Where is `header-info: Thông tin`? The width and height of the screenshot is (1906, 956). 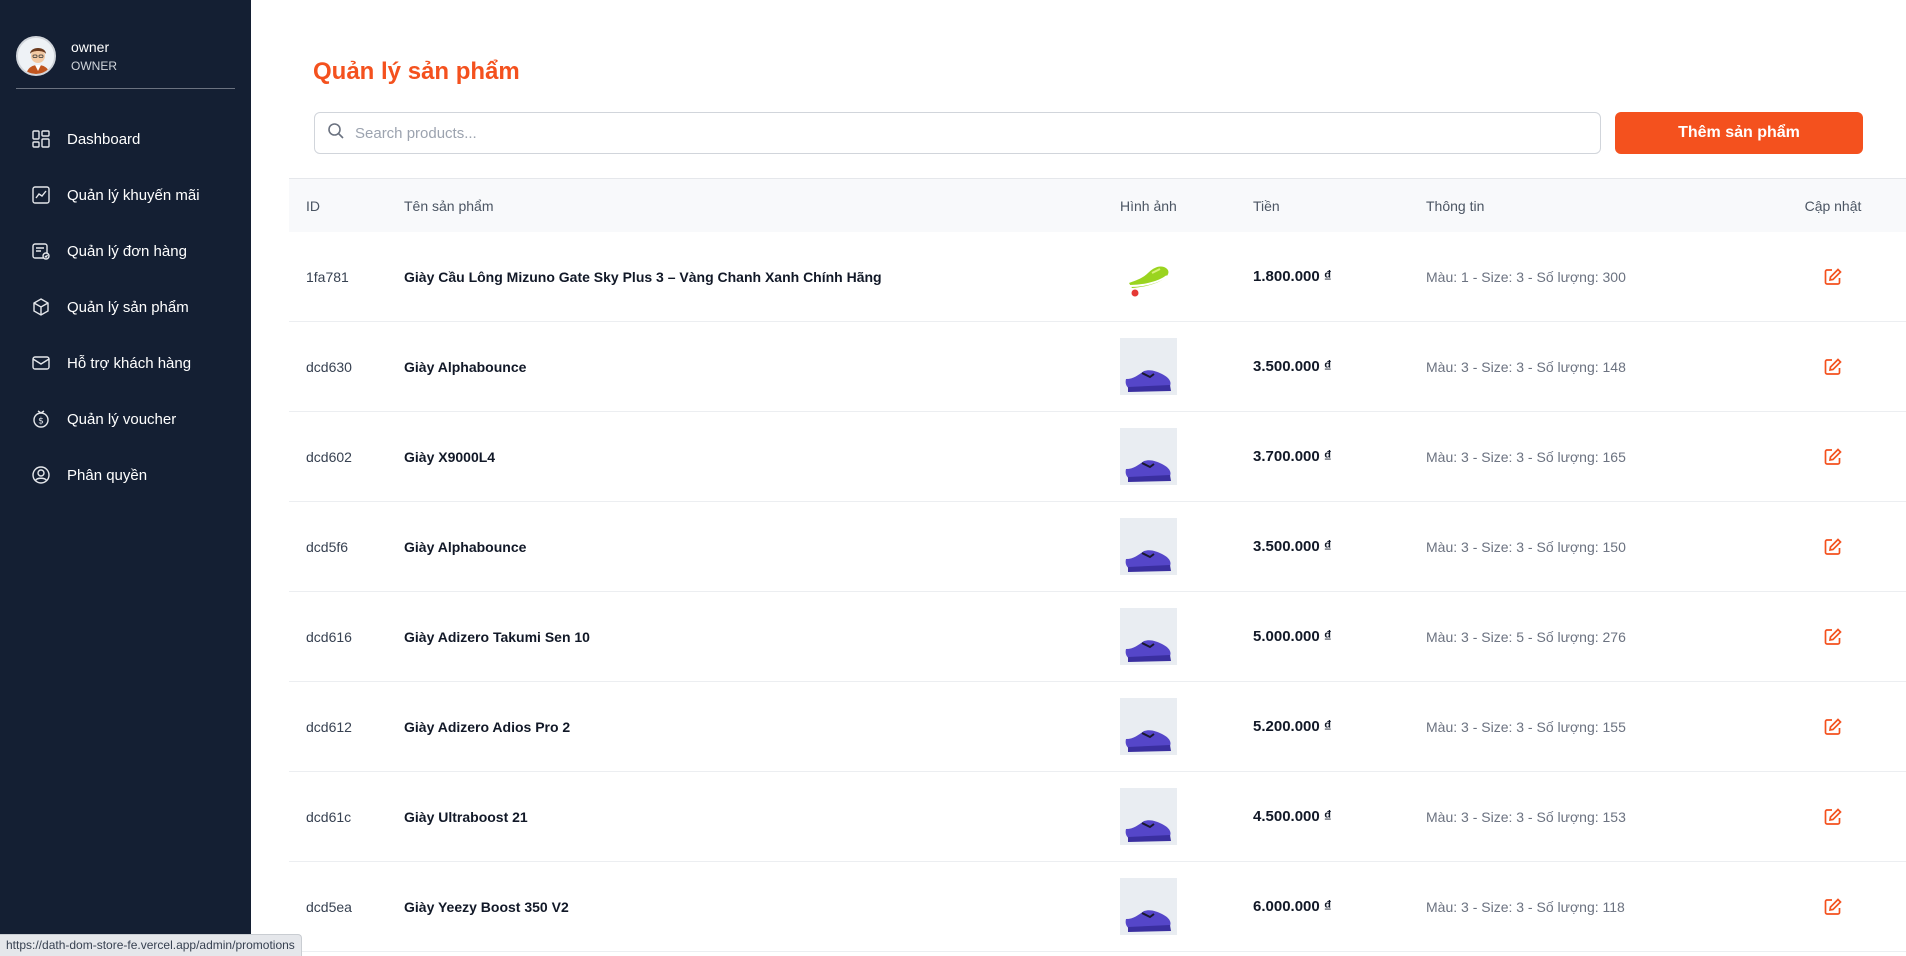 header-info: Thông tin is located at coordinates (1455, 205).